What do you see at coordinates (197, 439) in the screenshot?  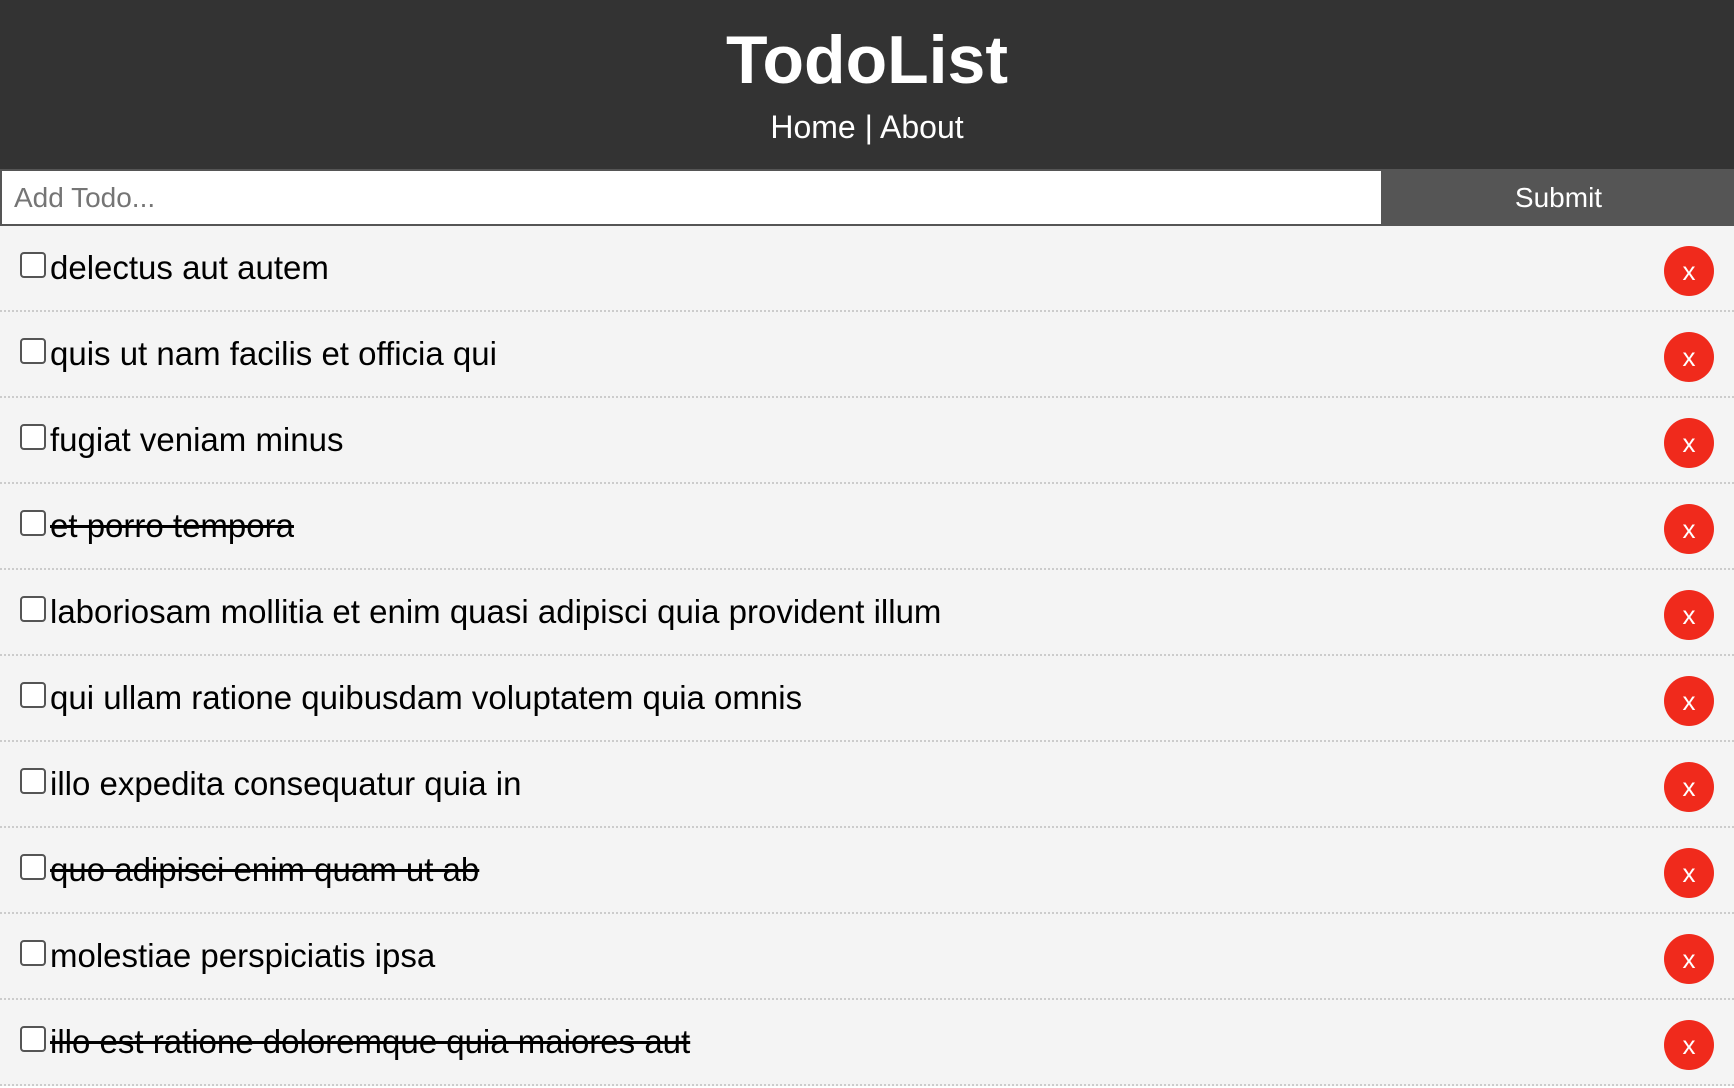 I see `todo-title: fugiat veniam minus` at bounding box center [197, 439].